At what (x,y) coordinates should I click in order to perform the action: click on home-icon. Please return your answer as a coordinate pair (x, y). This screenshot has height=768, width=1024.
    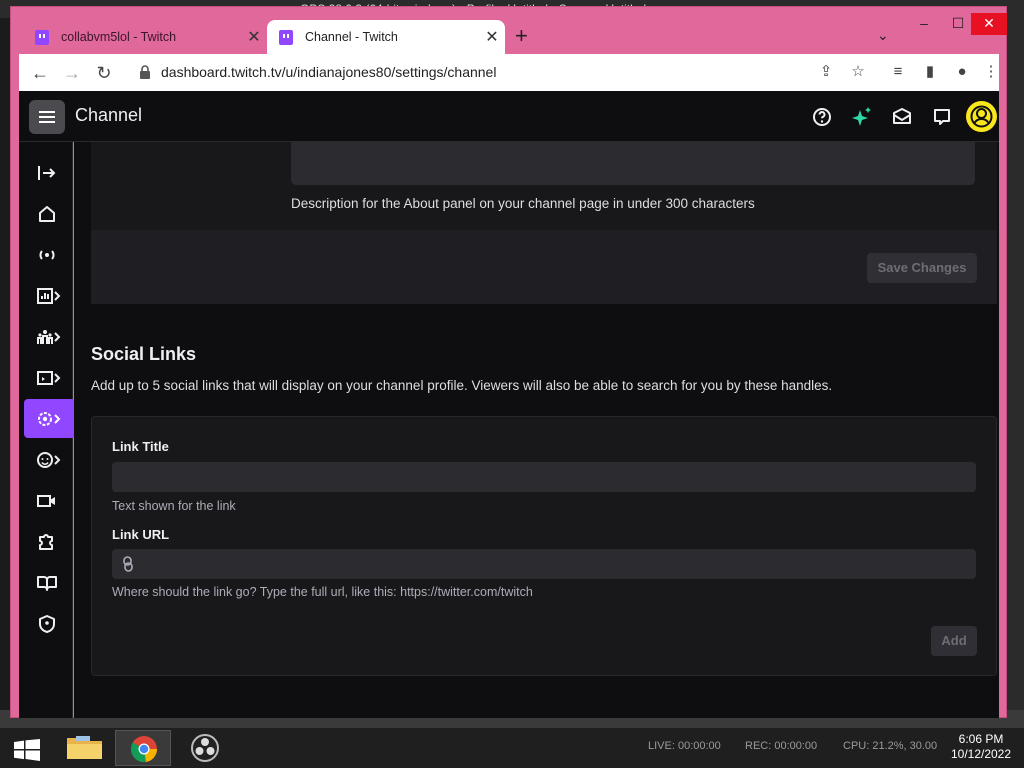
    Looking at the image, I should click on (47, 214).